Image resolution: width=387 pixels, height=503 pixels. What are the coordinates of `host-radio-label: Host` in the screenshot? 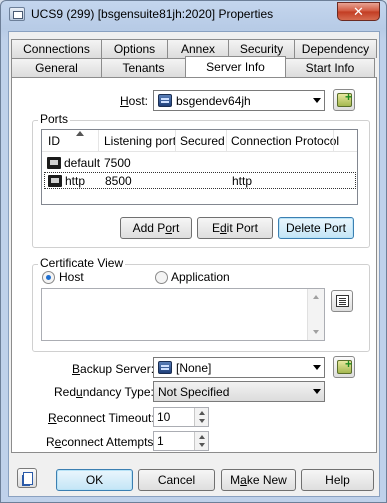 It's located at (71, 277).